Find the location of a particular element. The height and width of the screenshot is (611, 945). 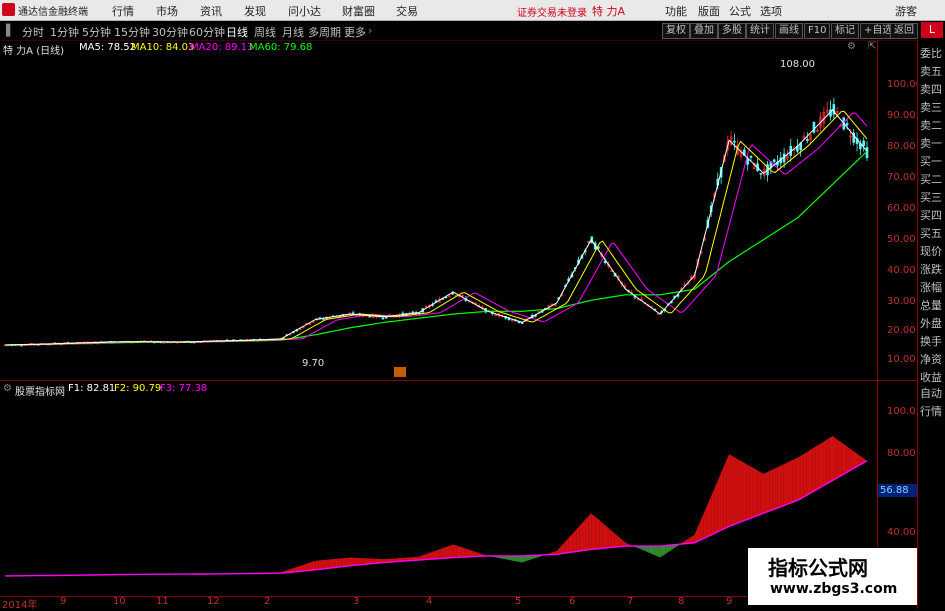

tab-60min: 60分钟 is located at coordinates (207, 32).